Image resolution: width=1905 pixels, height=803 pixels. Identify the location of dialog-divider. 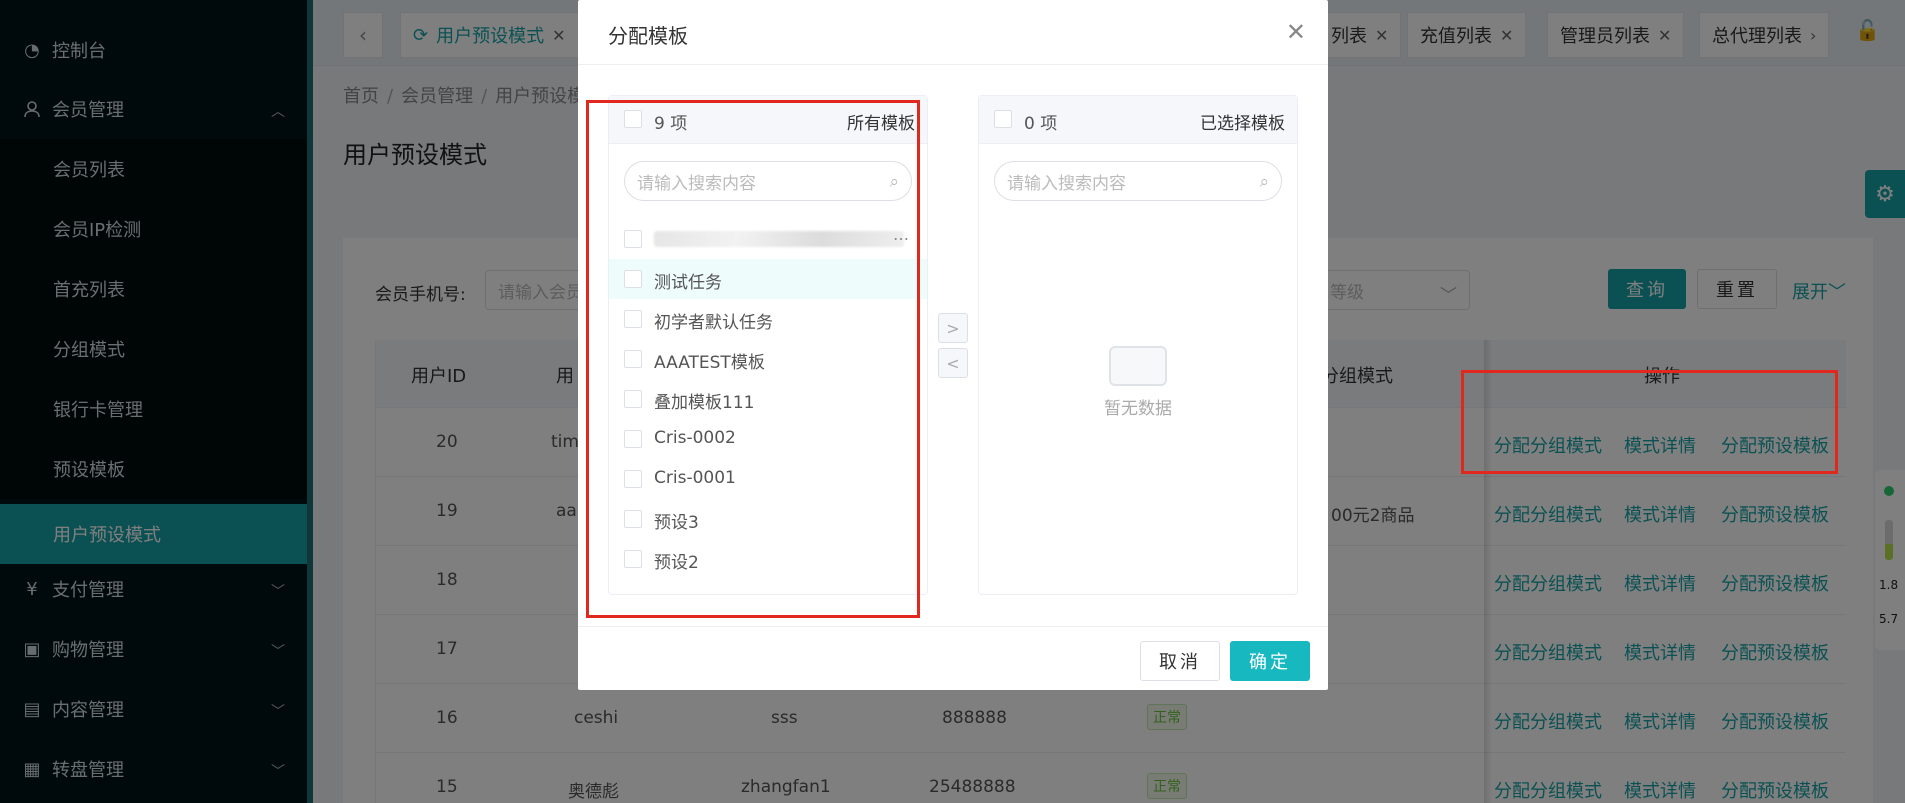
(953, 64).